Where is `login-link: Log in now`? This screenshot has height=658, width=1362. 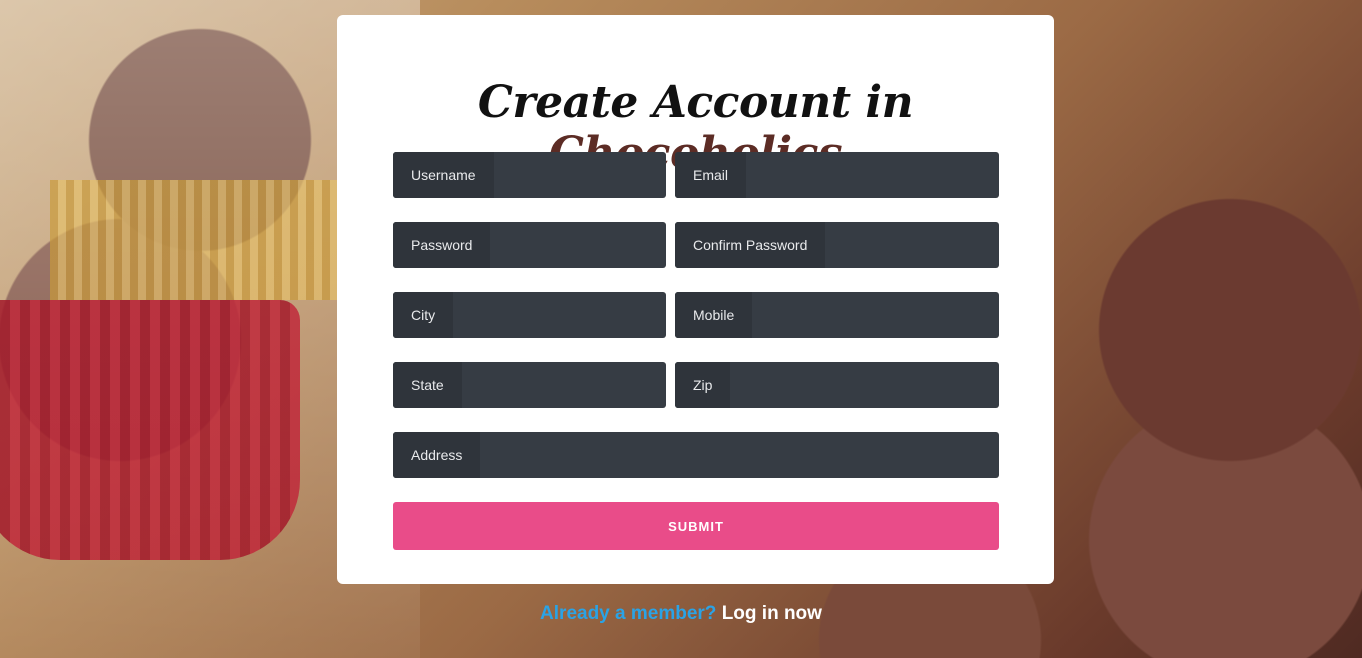 login-link: Log in now is located at coordinates (772, 613).